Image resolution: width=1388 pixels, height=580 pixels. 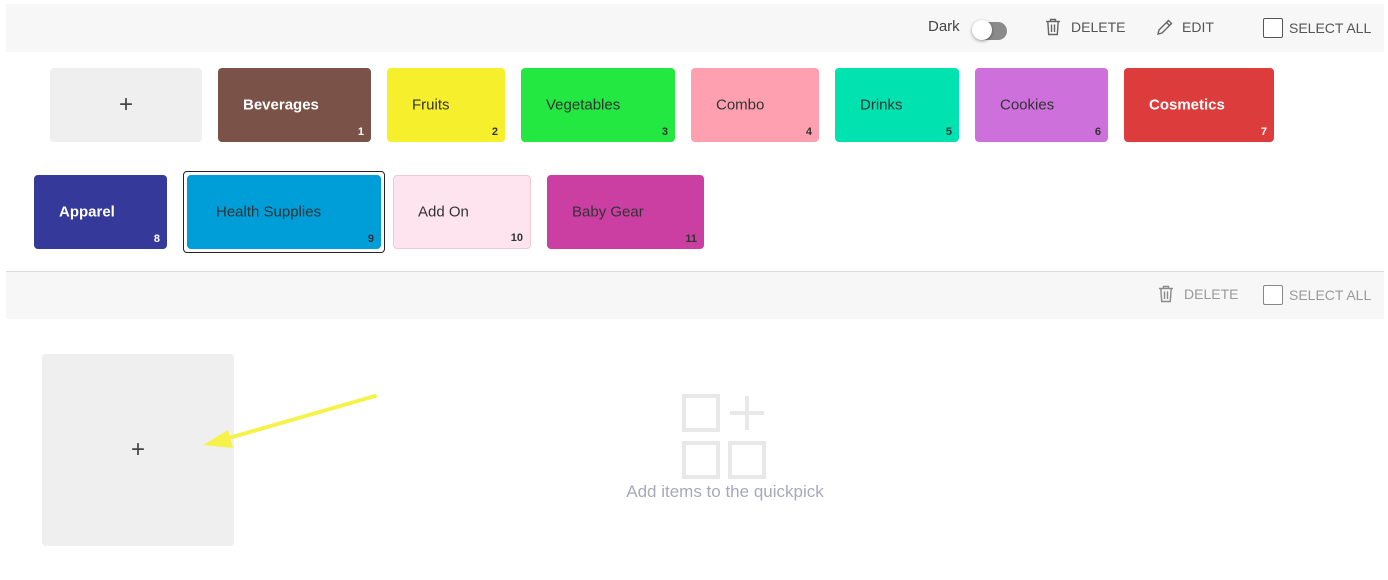 I want to click on edit-button: EDIT, so click(x=1185, y=27).